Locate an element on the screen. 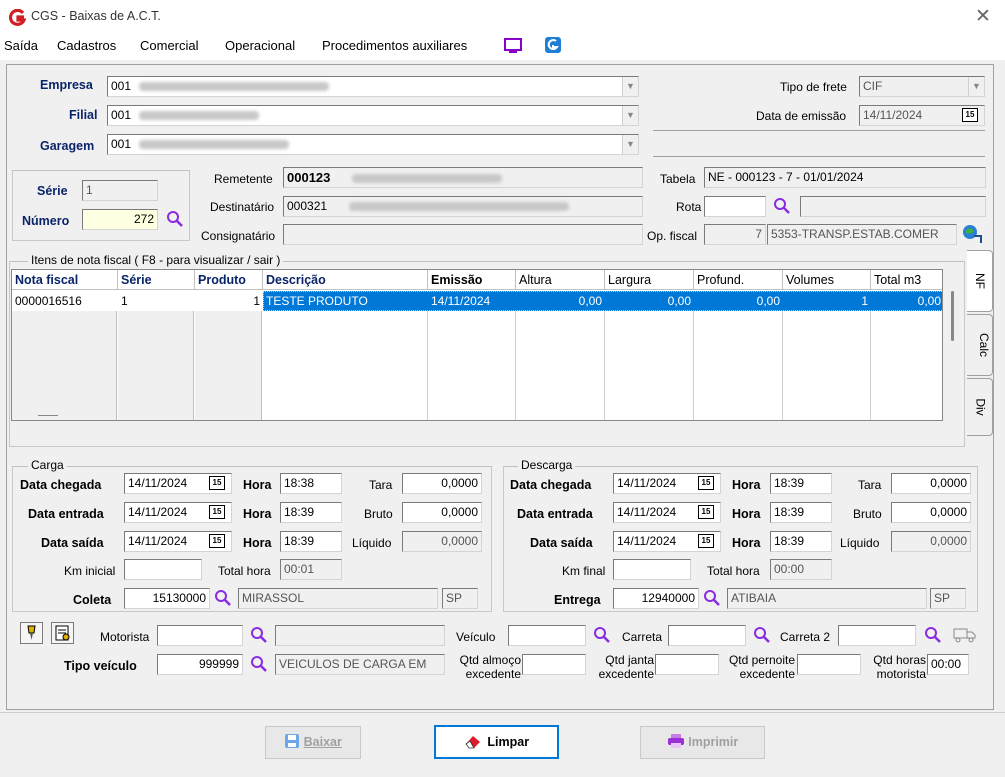  rota-field is located at coordinates (735, 206).